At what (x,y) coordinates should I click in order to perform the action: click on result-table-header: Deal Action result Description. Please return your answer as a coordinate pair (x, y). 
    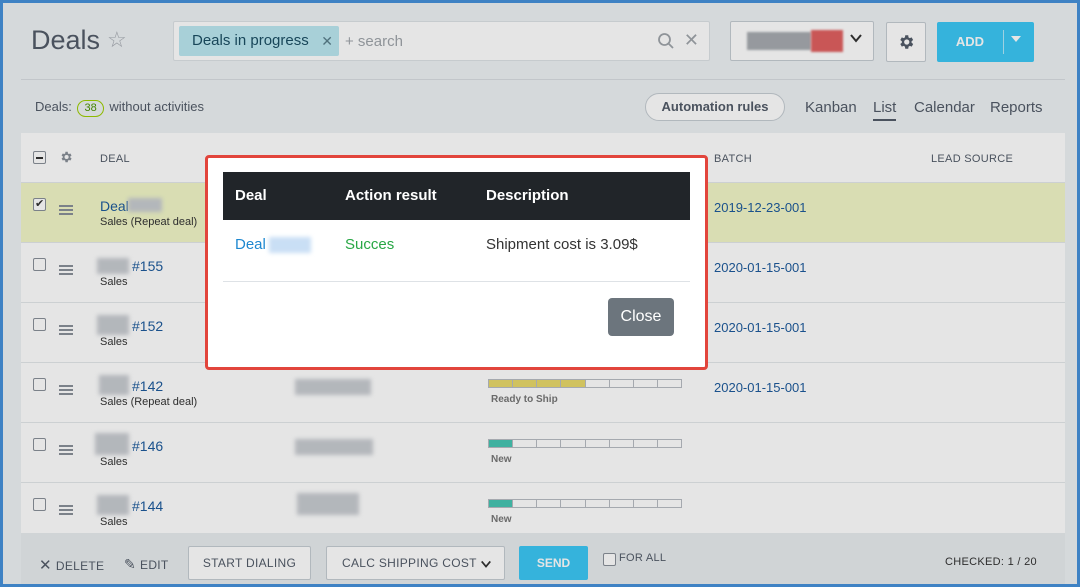
    Looking at the image, I should click on (456, 196).